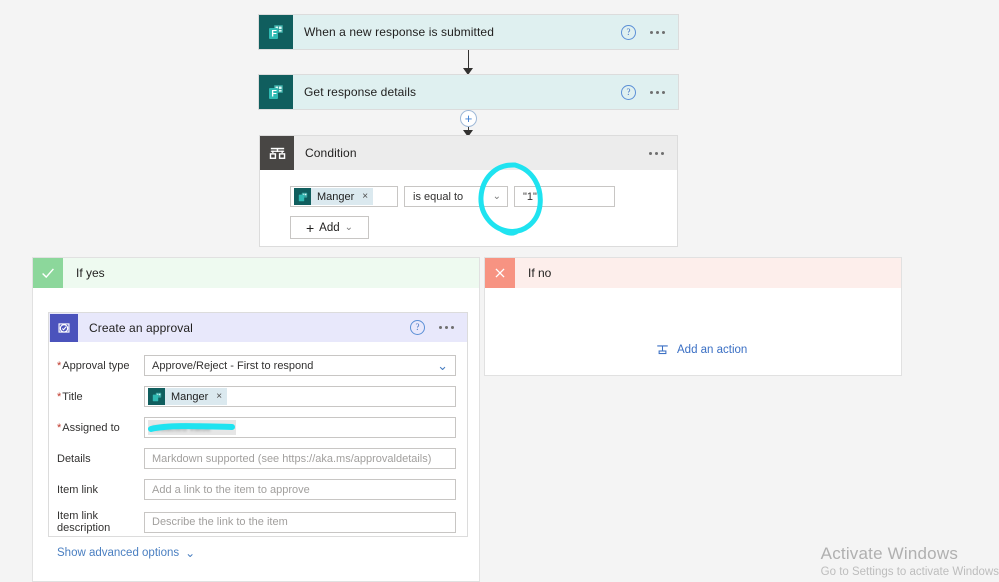 This screenshot has width=999, height=582. I want to click on branch-if-no-label: If no, so click(540, 273).